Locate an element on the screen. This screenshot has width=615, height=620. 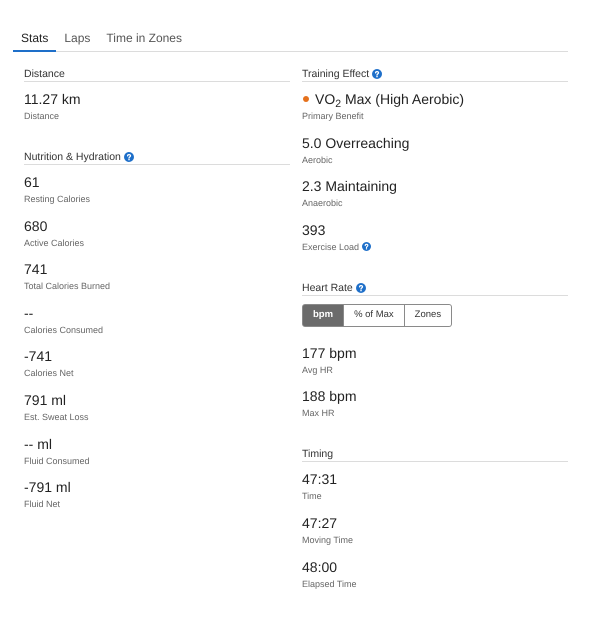
stat-label: Est. Sweat Loss is located at coordinates (56, 416).